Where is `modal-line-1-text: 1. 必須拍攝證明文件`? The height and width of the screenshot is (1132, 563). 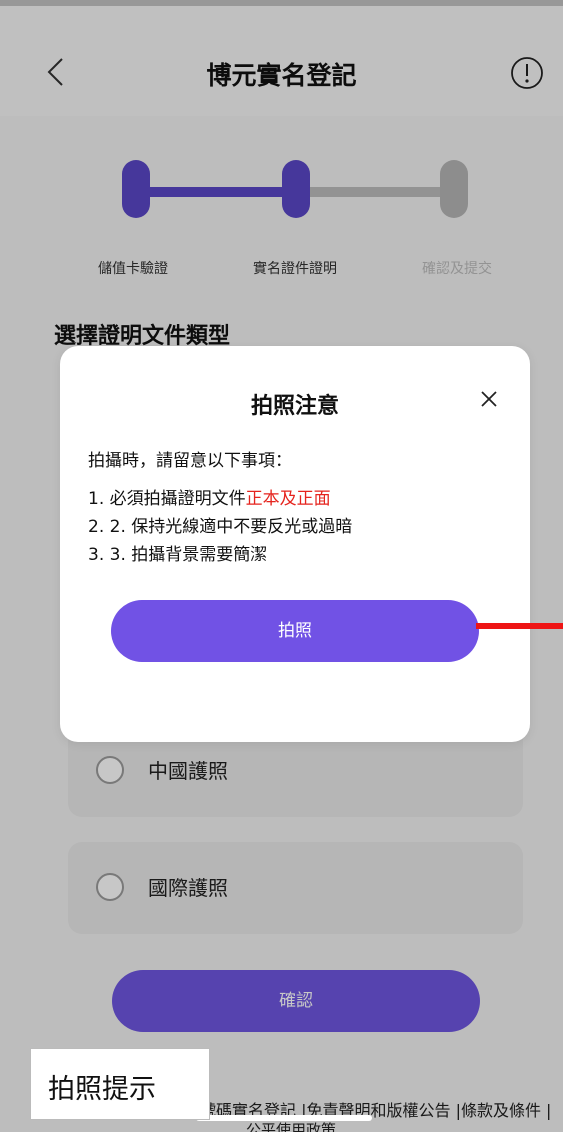 modal-line-1-text: 1. 必須拍攝證明文件 is located at coordinates (167, 499).